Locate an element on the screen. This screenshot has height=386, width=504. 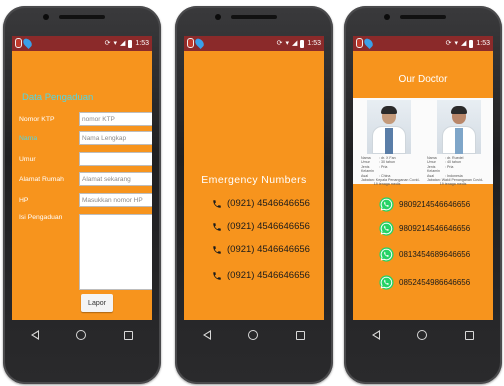
whatsapp-contact-item: 0813454689646656 is located at coordinates (424, 254).